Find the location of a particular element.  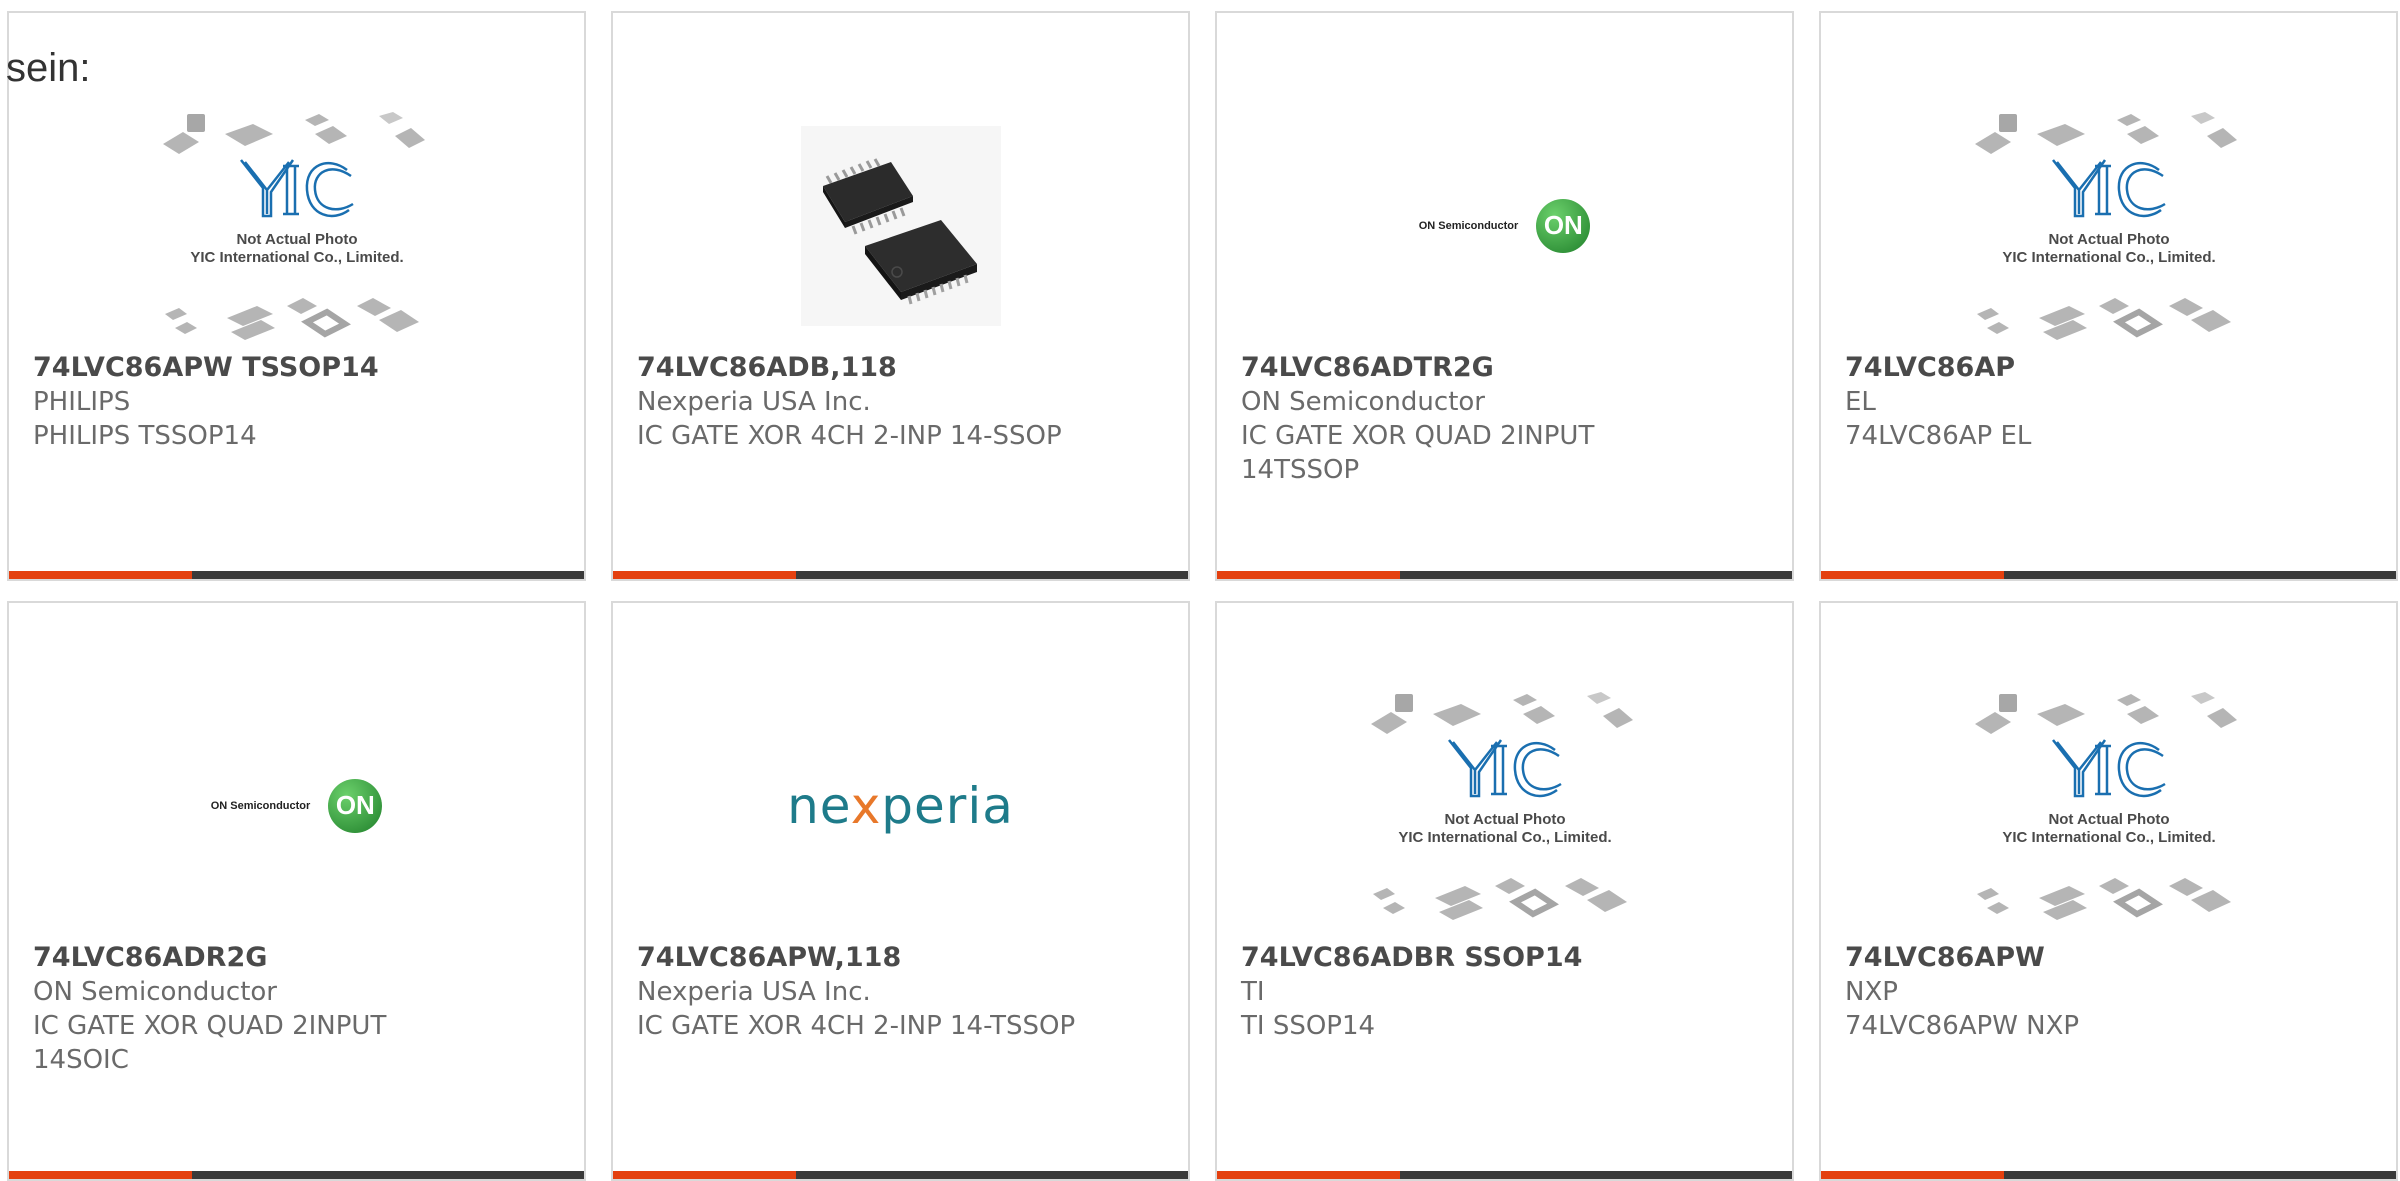

part-number-link: 74LVC86APW is located at coordinates (2108, 958).